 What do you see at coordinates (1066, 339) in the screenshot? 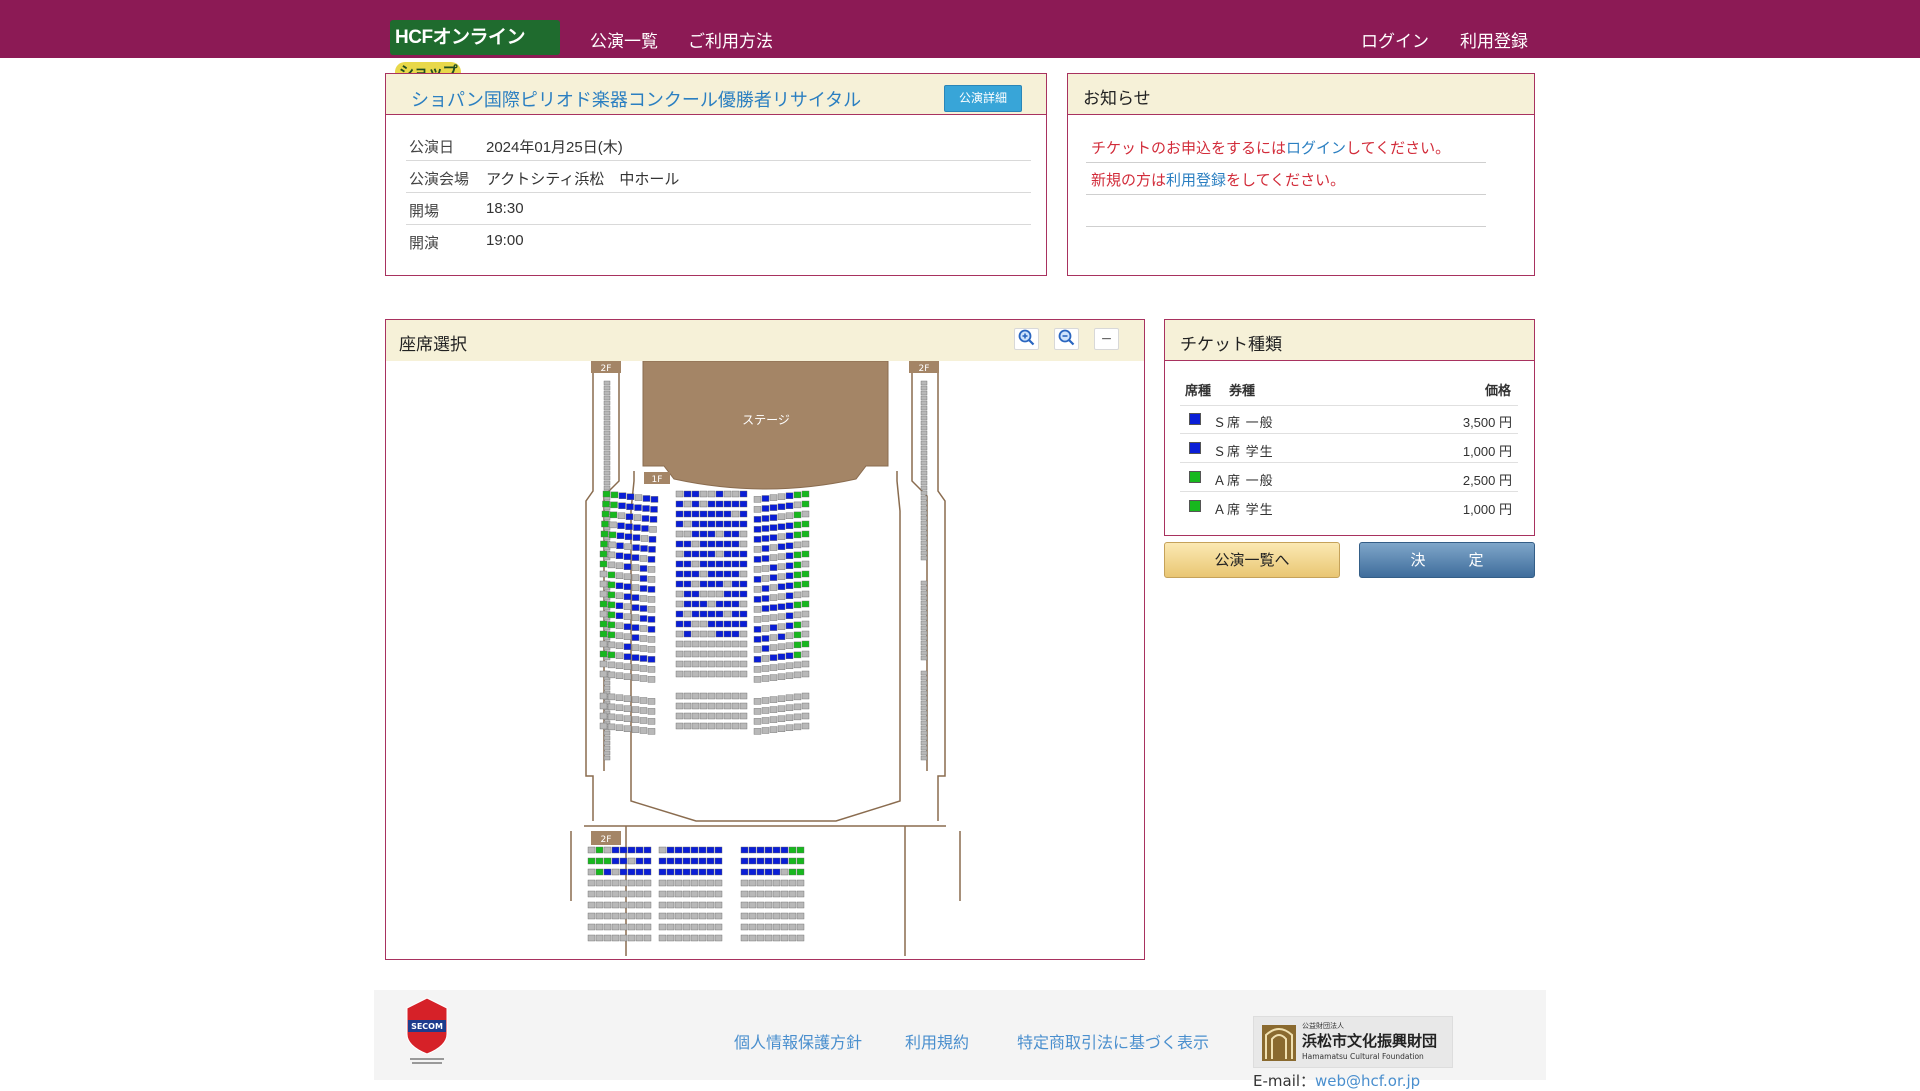
I see `zoom-out-icon` at bounding box center [1066, 339].